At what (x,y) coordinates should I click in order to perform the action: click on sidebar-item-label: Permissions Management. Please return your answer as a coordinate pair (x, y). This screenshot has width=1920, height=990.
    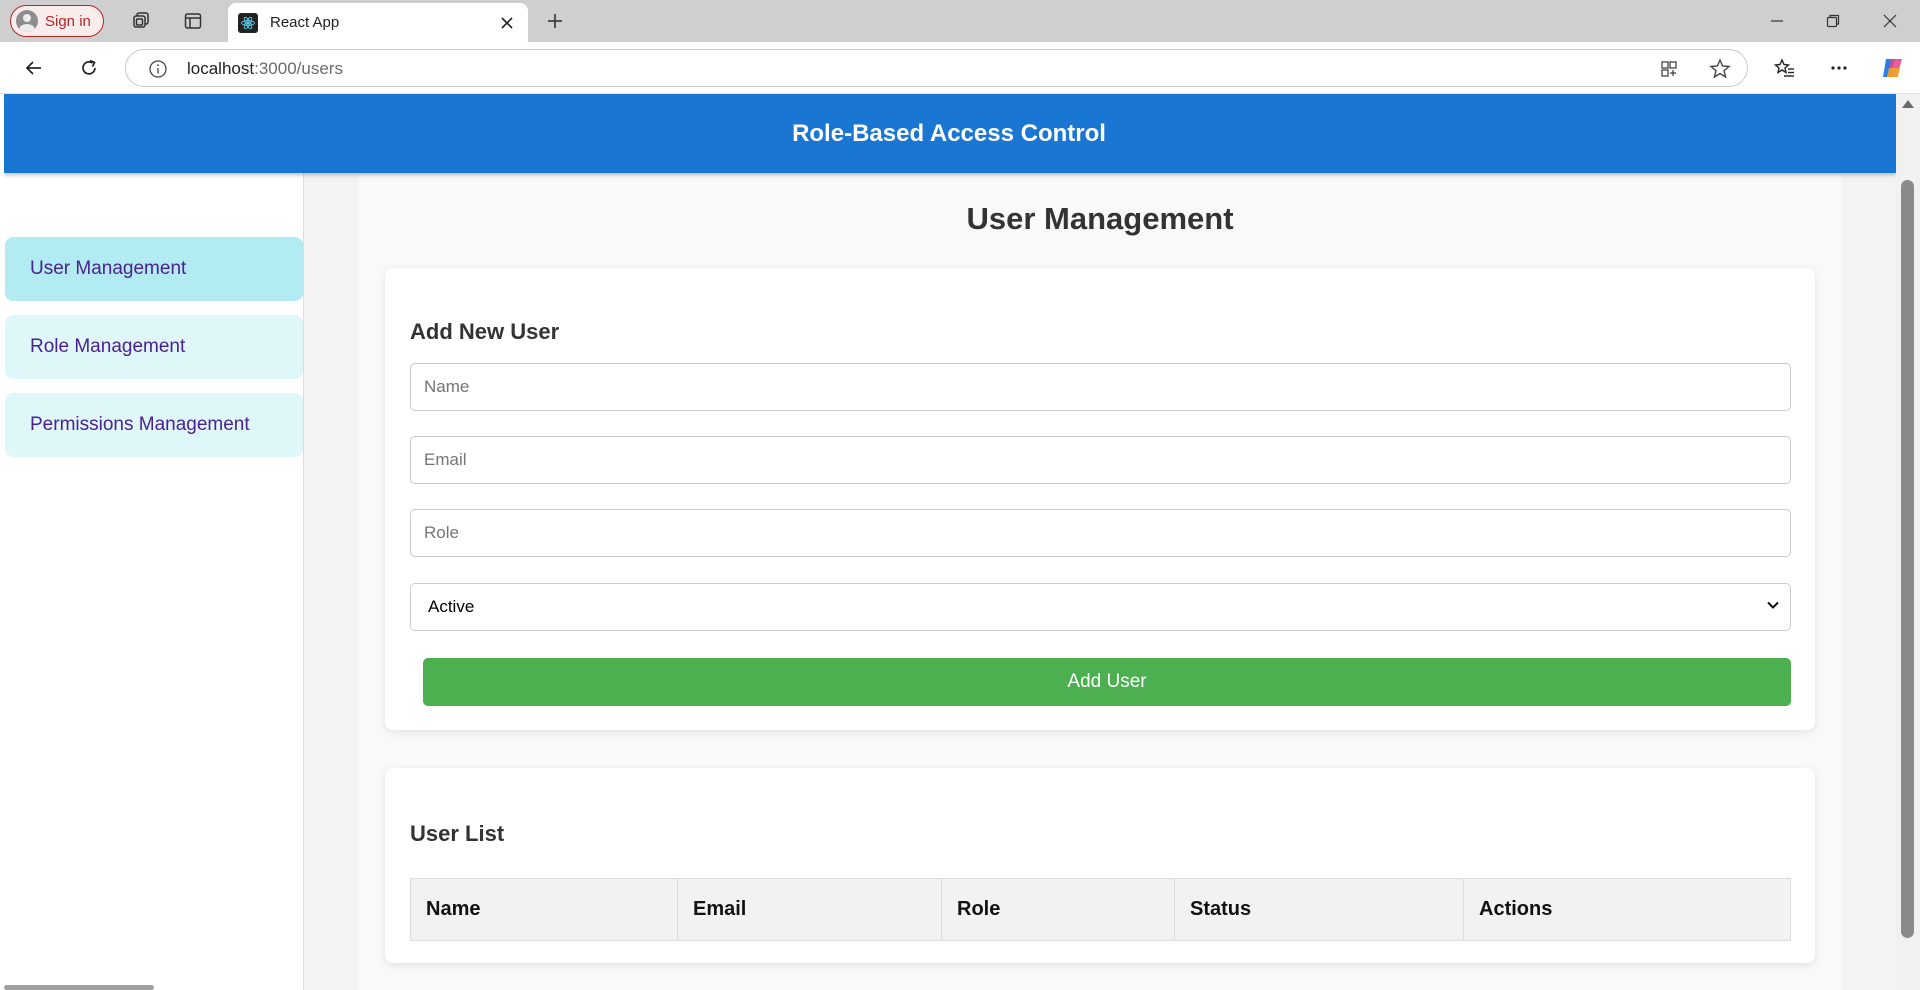
    Looking at the image, I should click on (140, 424).